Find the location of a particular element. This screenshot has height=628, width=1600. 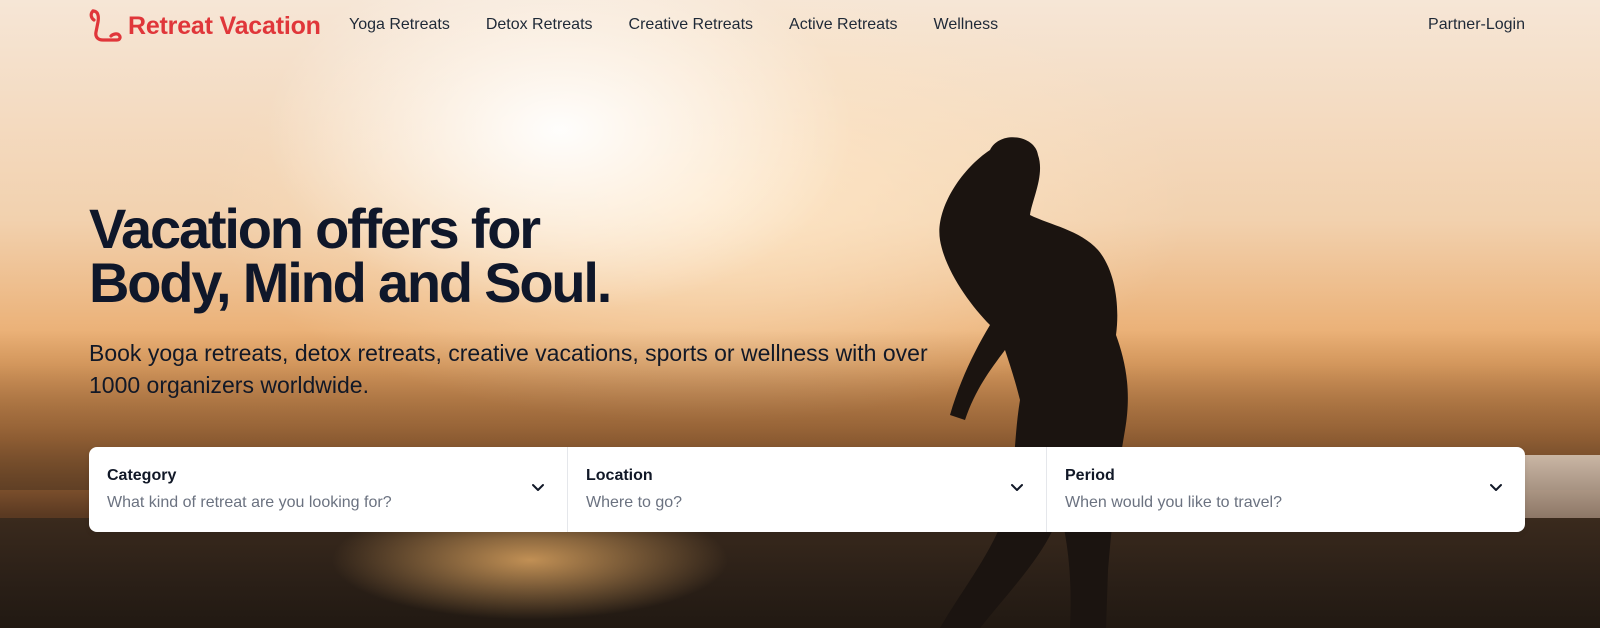

period-select: Period When would you like to travel? is located at coordinates (1285, 489).